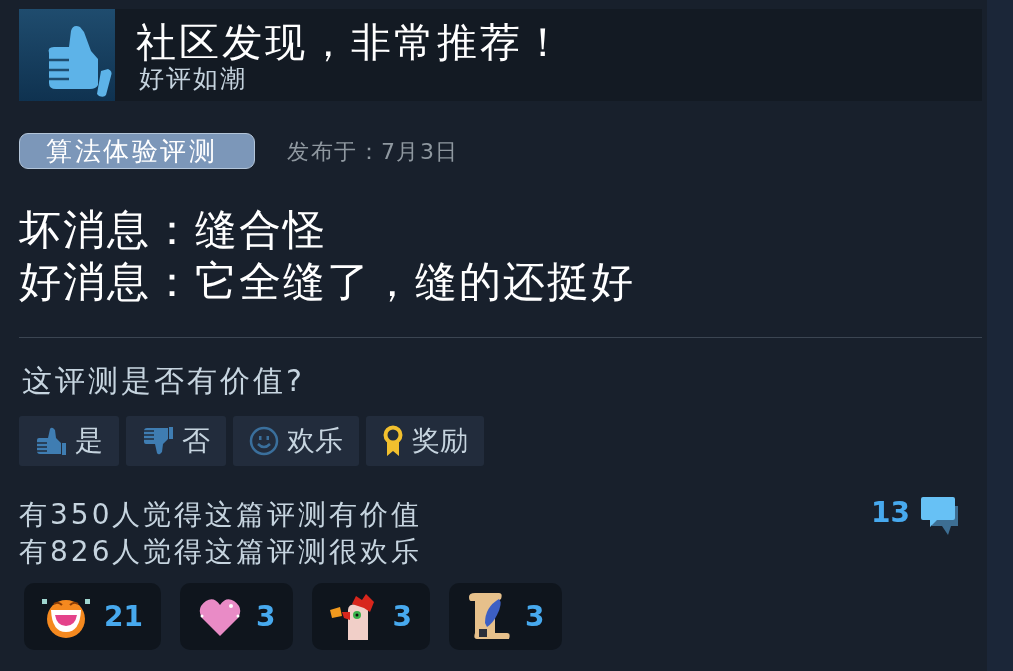  I want to click on review-line: 坏消息：缝合怪, so click(173, 230).